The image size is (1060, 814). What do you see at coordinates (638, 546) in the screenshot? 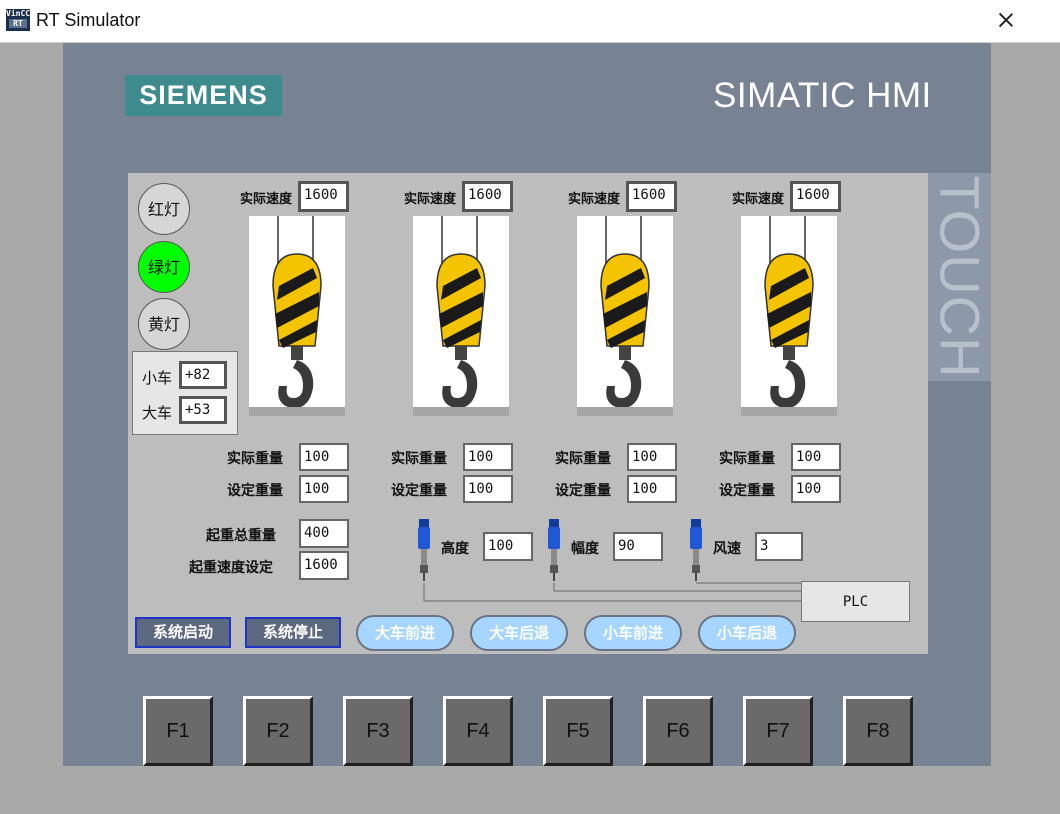
I see `amplitude-field: 90` at bounding box center [638, 546].